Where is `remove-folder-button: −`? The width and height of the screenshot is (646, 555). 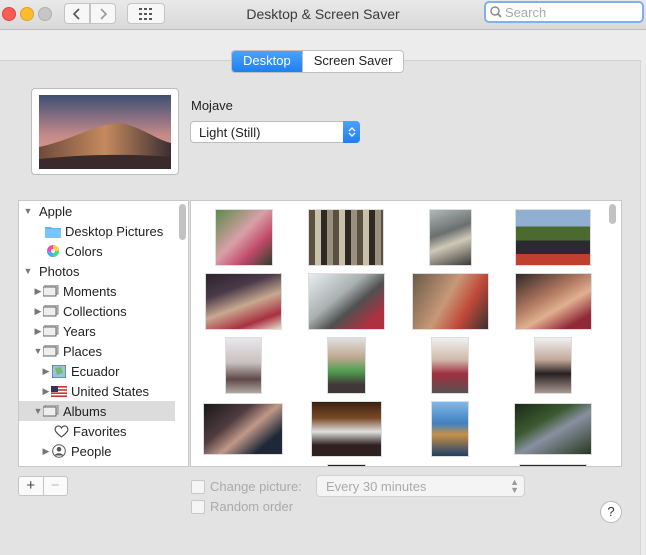
remove-folder-button: − is located at coordinates (55, 486).